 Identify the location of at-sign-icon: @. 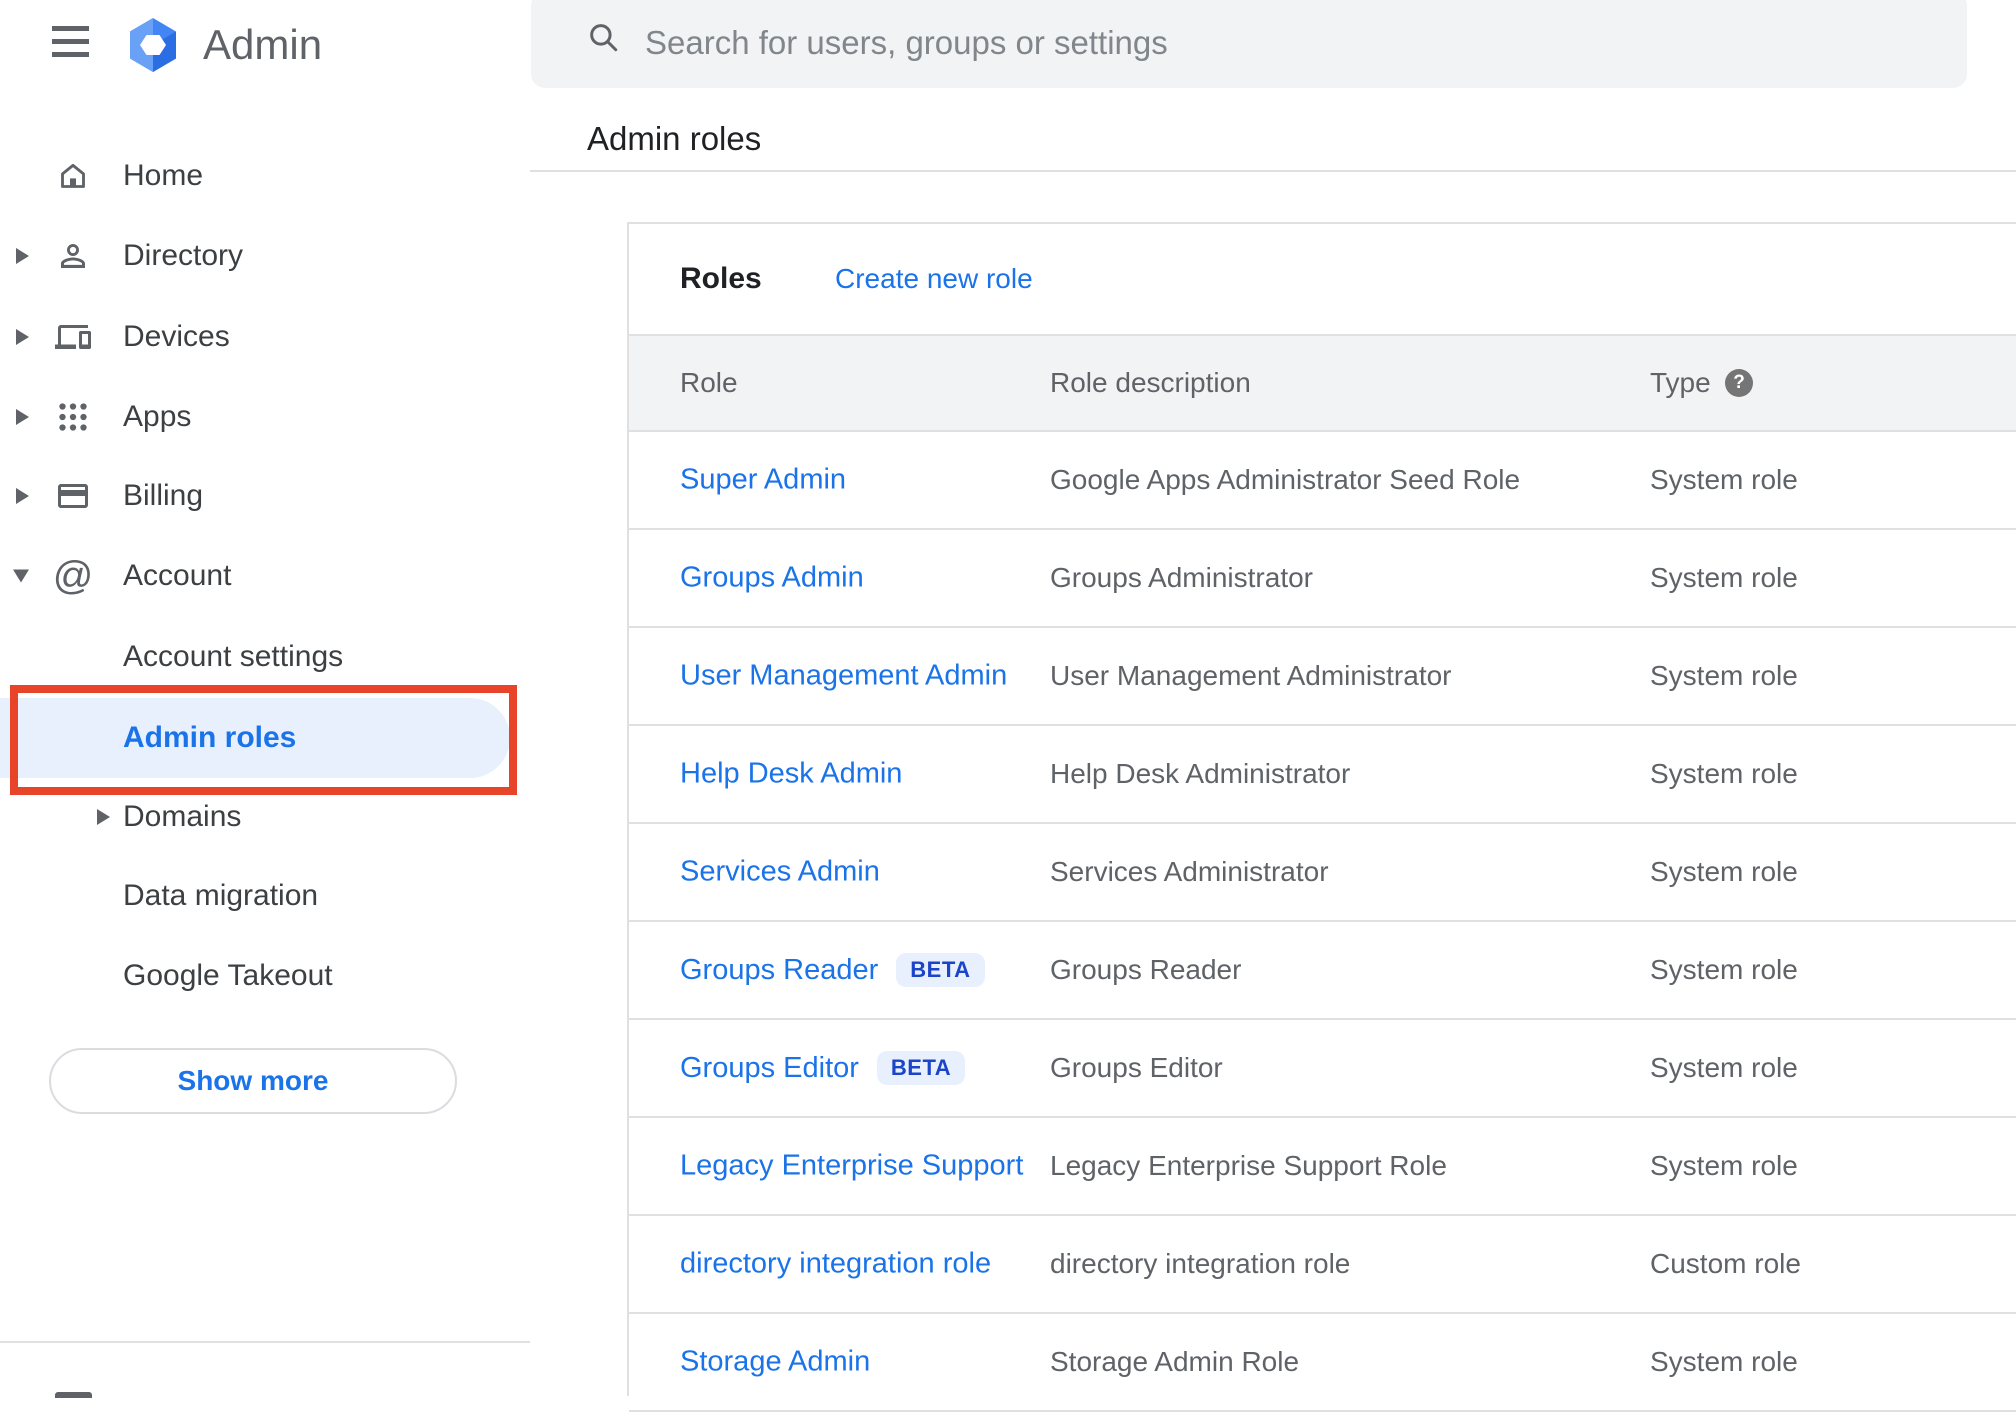
(73, 576).